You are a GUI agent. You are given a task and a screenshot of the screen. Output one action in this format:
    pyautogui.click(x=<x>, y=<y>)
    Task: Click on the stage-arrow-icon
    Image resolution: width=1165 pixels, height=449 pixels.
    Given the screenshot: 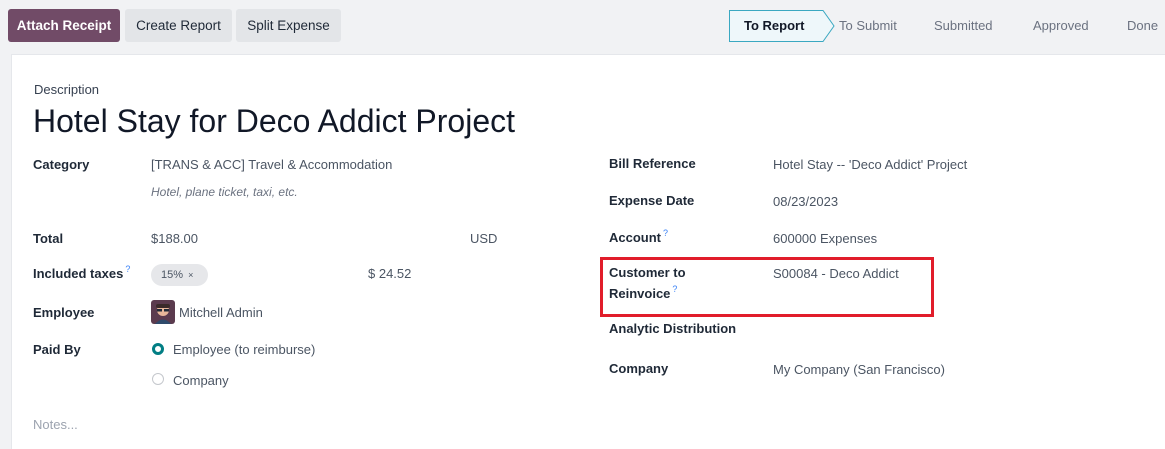 What is the action you would take?
    pyautogui.click(x=827, y=26)
    